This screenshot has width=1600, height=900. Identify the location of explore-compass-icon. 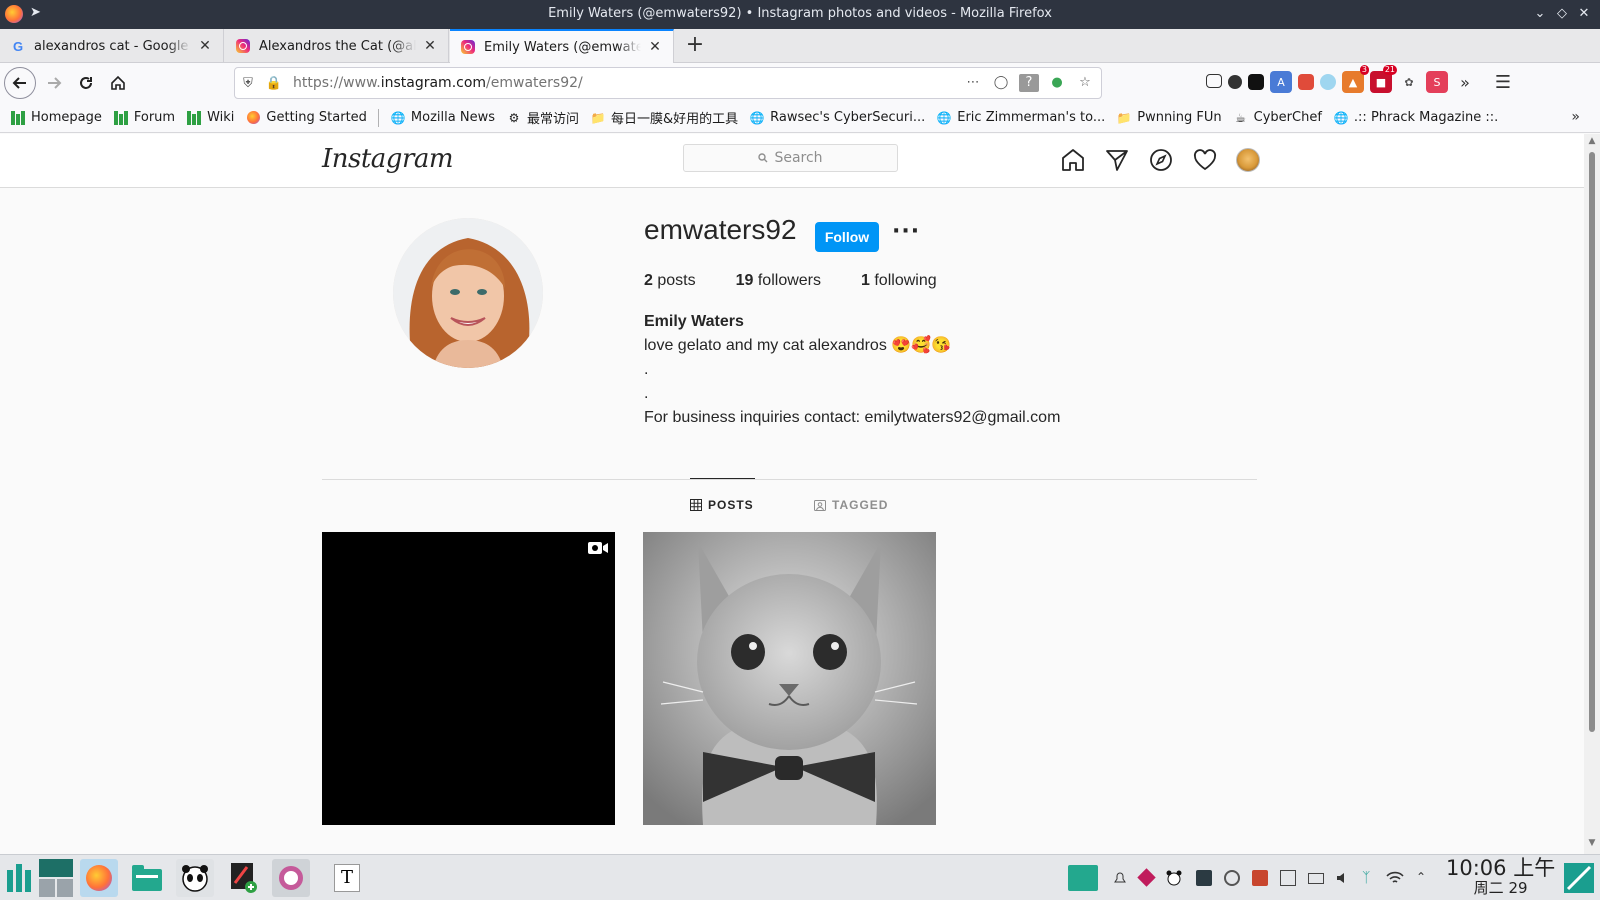
(1161, 160).